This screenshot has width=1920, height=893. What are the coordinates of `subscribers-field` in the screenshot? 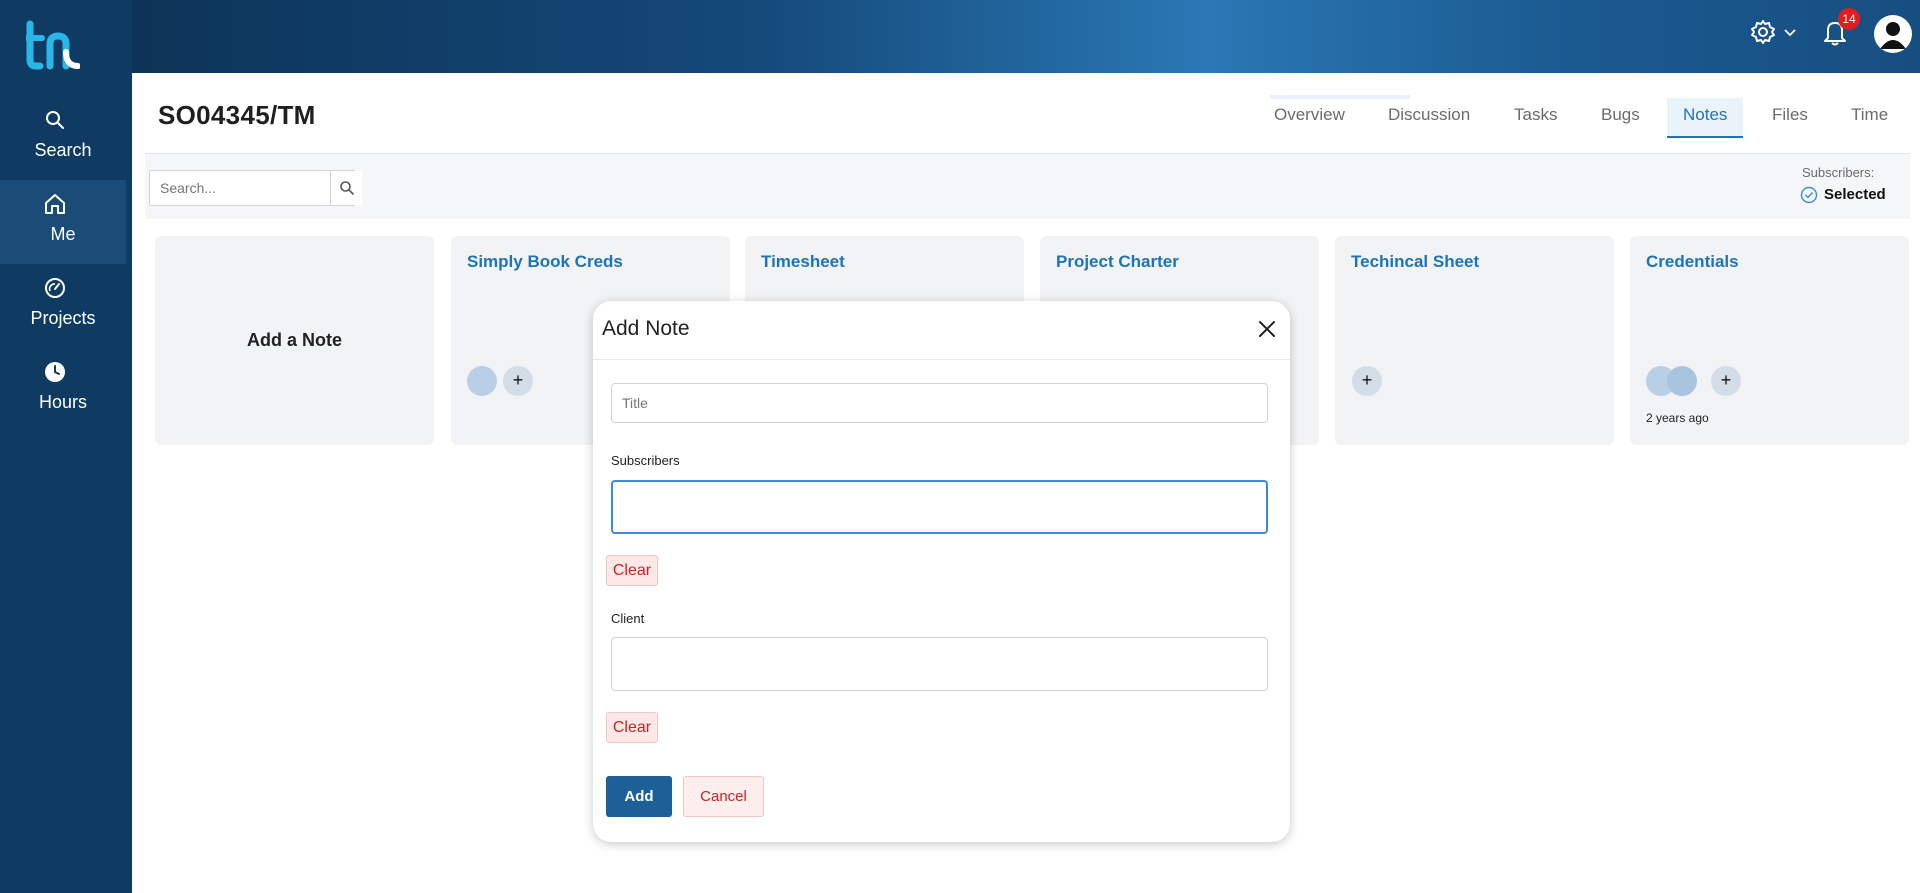 It's located at (939, 507).